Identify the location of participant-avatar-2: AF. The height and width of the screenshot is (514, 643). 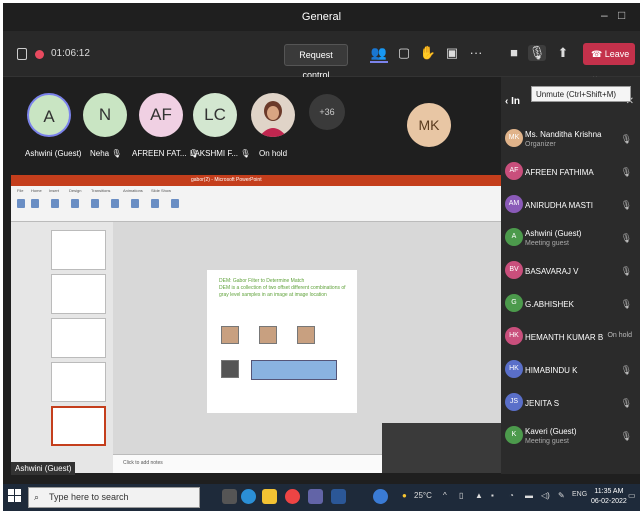
(161, 115).